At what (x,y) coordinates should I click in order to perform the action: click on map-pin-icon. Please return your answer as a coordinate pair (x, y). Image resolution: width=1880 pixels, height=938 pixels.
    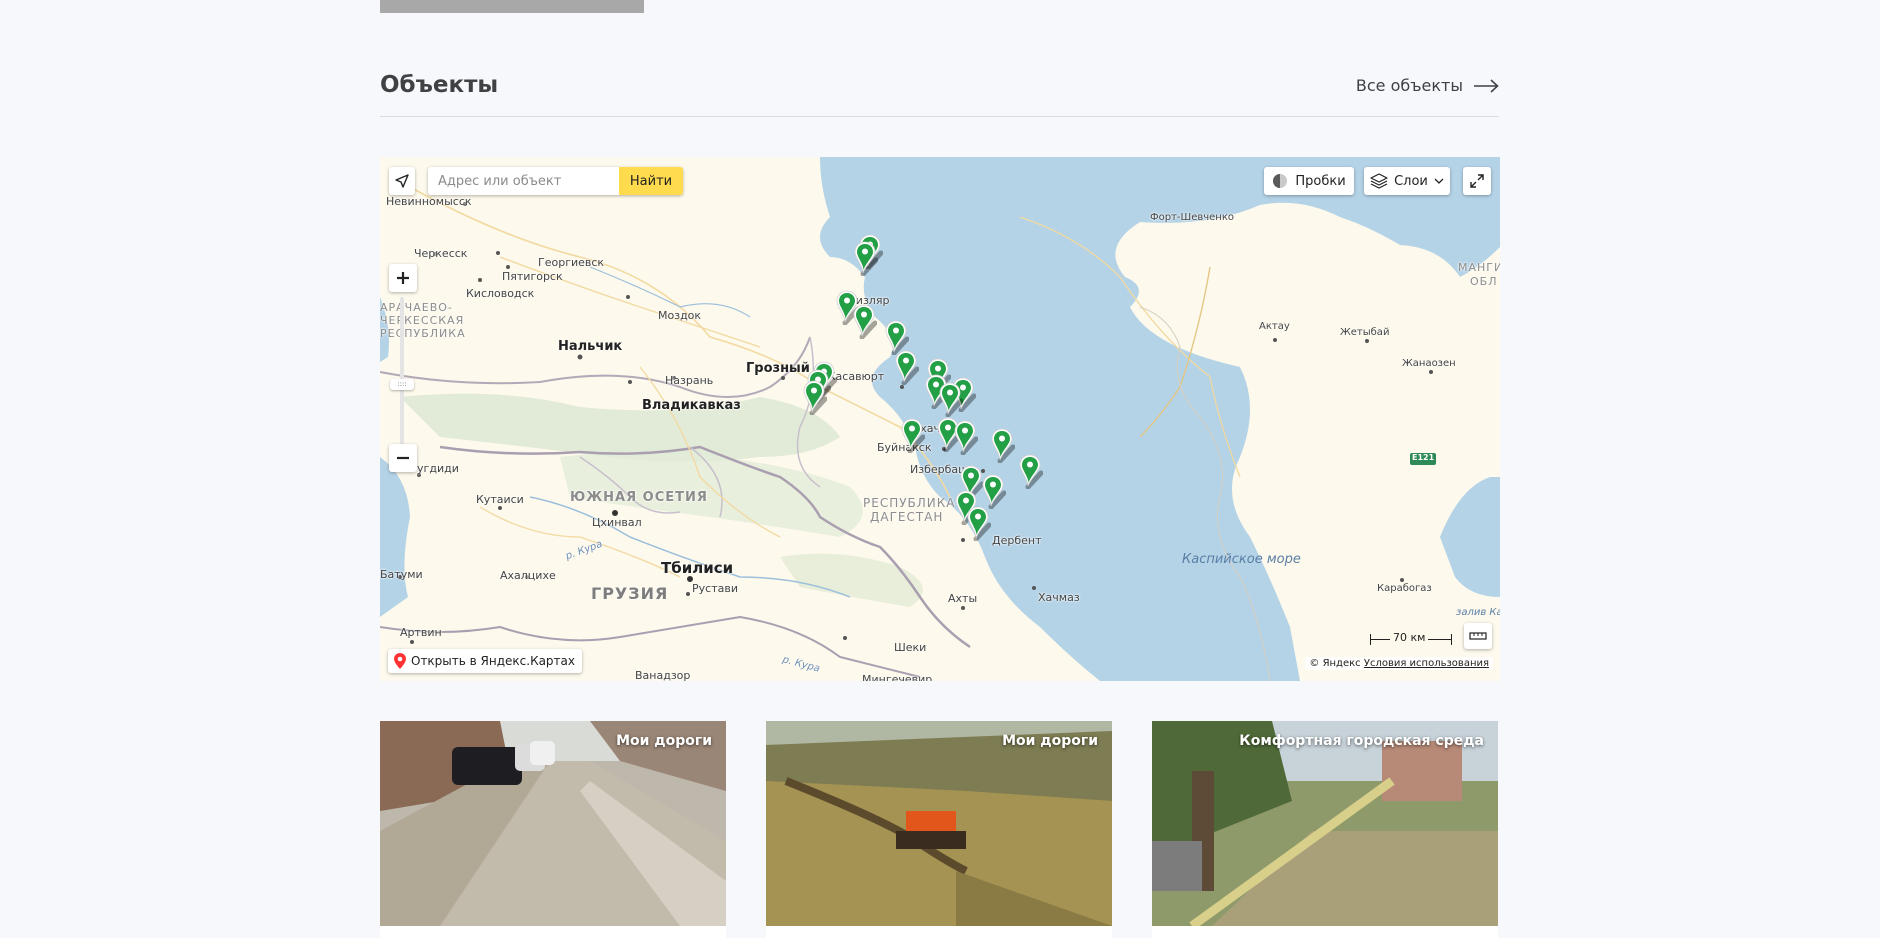
    Looking at the image, I should click on (400, 661).